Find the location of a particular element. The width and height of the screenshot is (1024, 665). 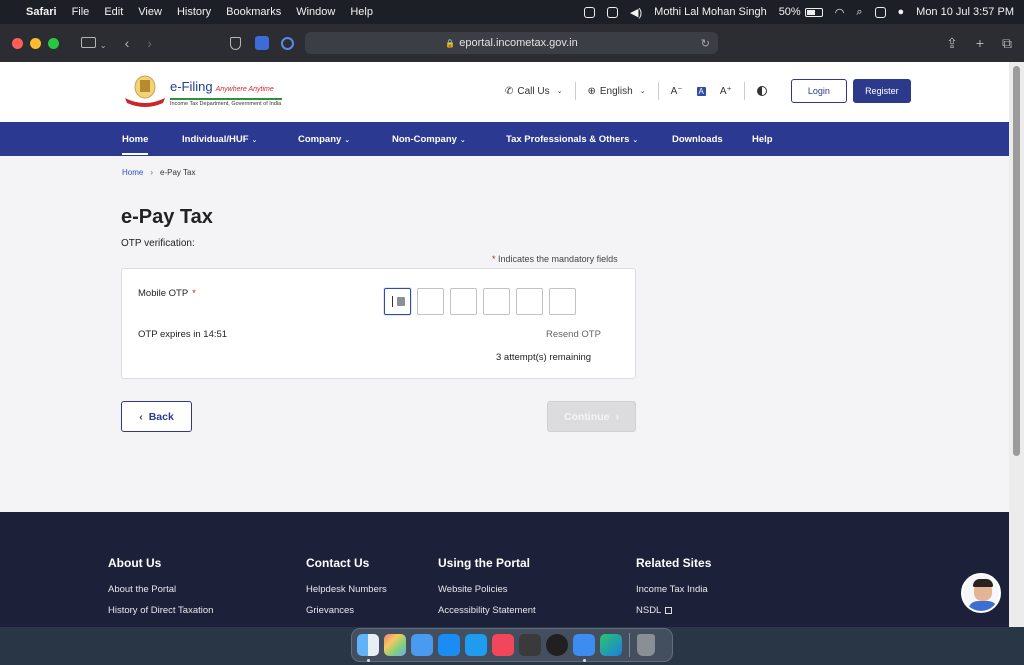

app-store-icon is located at coordinates (449, 645).